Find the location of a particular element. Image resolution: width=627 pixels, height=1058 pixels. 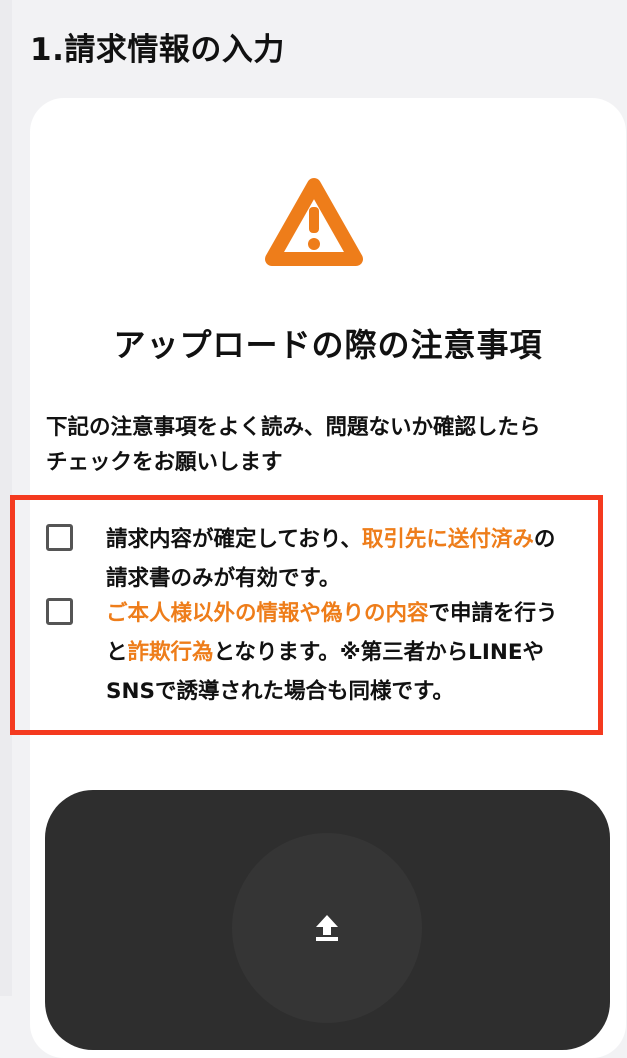

notice-intro-line-2: チェックをお願いします is located at coordinates (164, 462).